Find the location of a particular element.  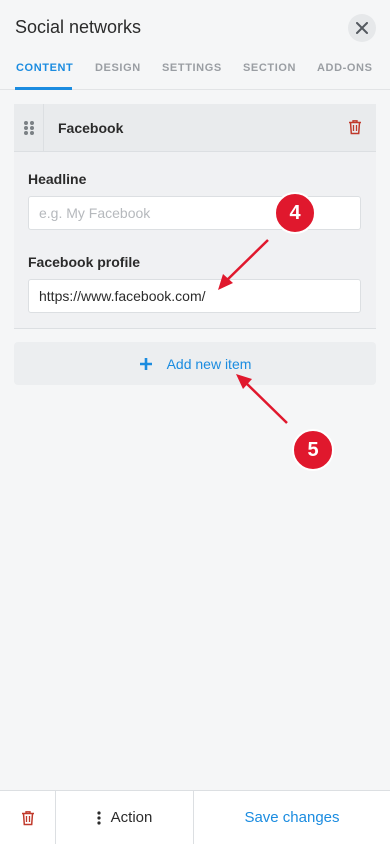

action-menu-button: Action is located at coordinates (125, 817).